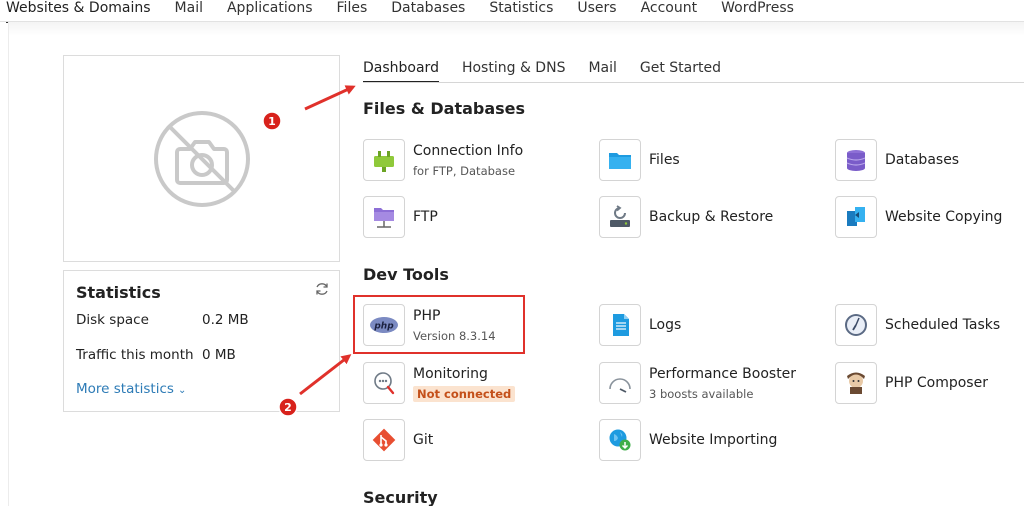 This screenshot has height=506, width=1024. What do you see at coordinates (516, 29) in the screenshot?
I see `content-top-shade` at bounding box center [516, 29].